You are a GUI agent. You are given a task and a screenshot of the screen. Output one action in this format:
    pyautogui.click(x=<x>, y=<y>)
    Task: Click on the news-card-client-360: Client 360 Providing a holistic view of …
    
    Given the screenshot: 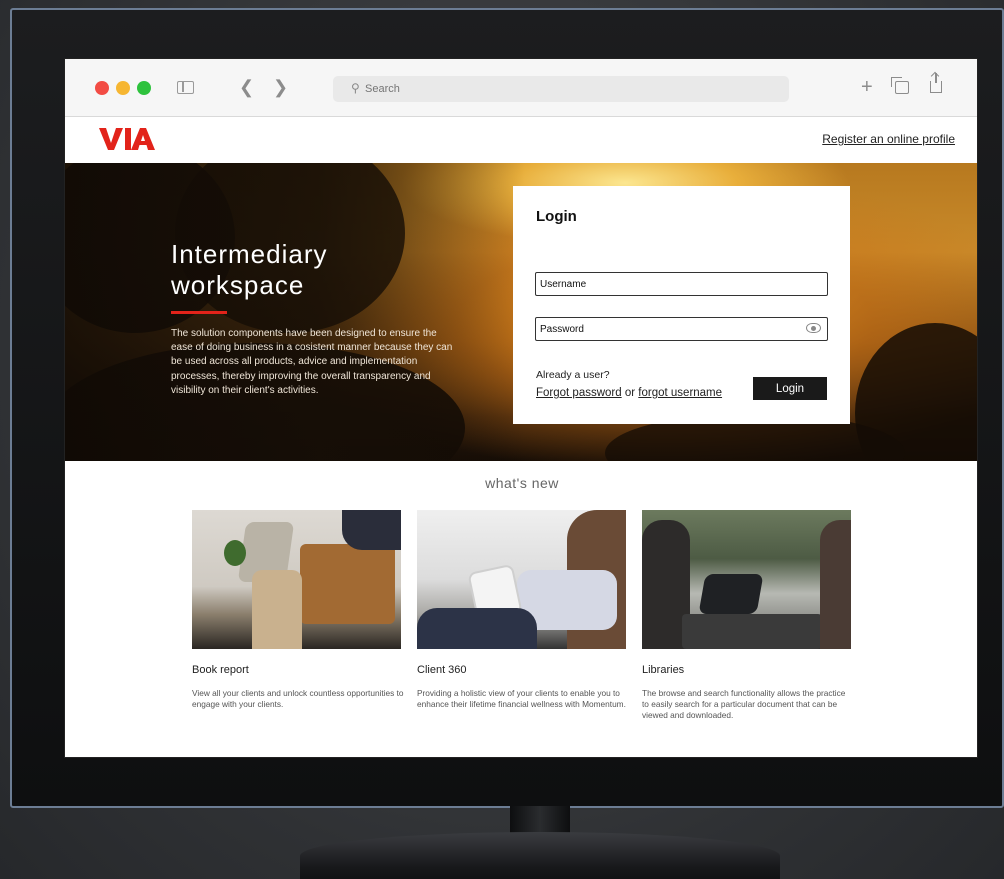 What is the action you would take?
    pyautogui.click(x=521, y=609)
    